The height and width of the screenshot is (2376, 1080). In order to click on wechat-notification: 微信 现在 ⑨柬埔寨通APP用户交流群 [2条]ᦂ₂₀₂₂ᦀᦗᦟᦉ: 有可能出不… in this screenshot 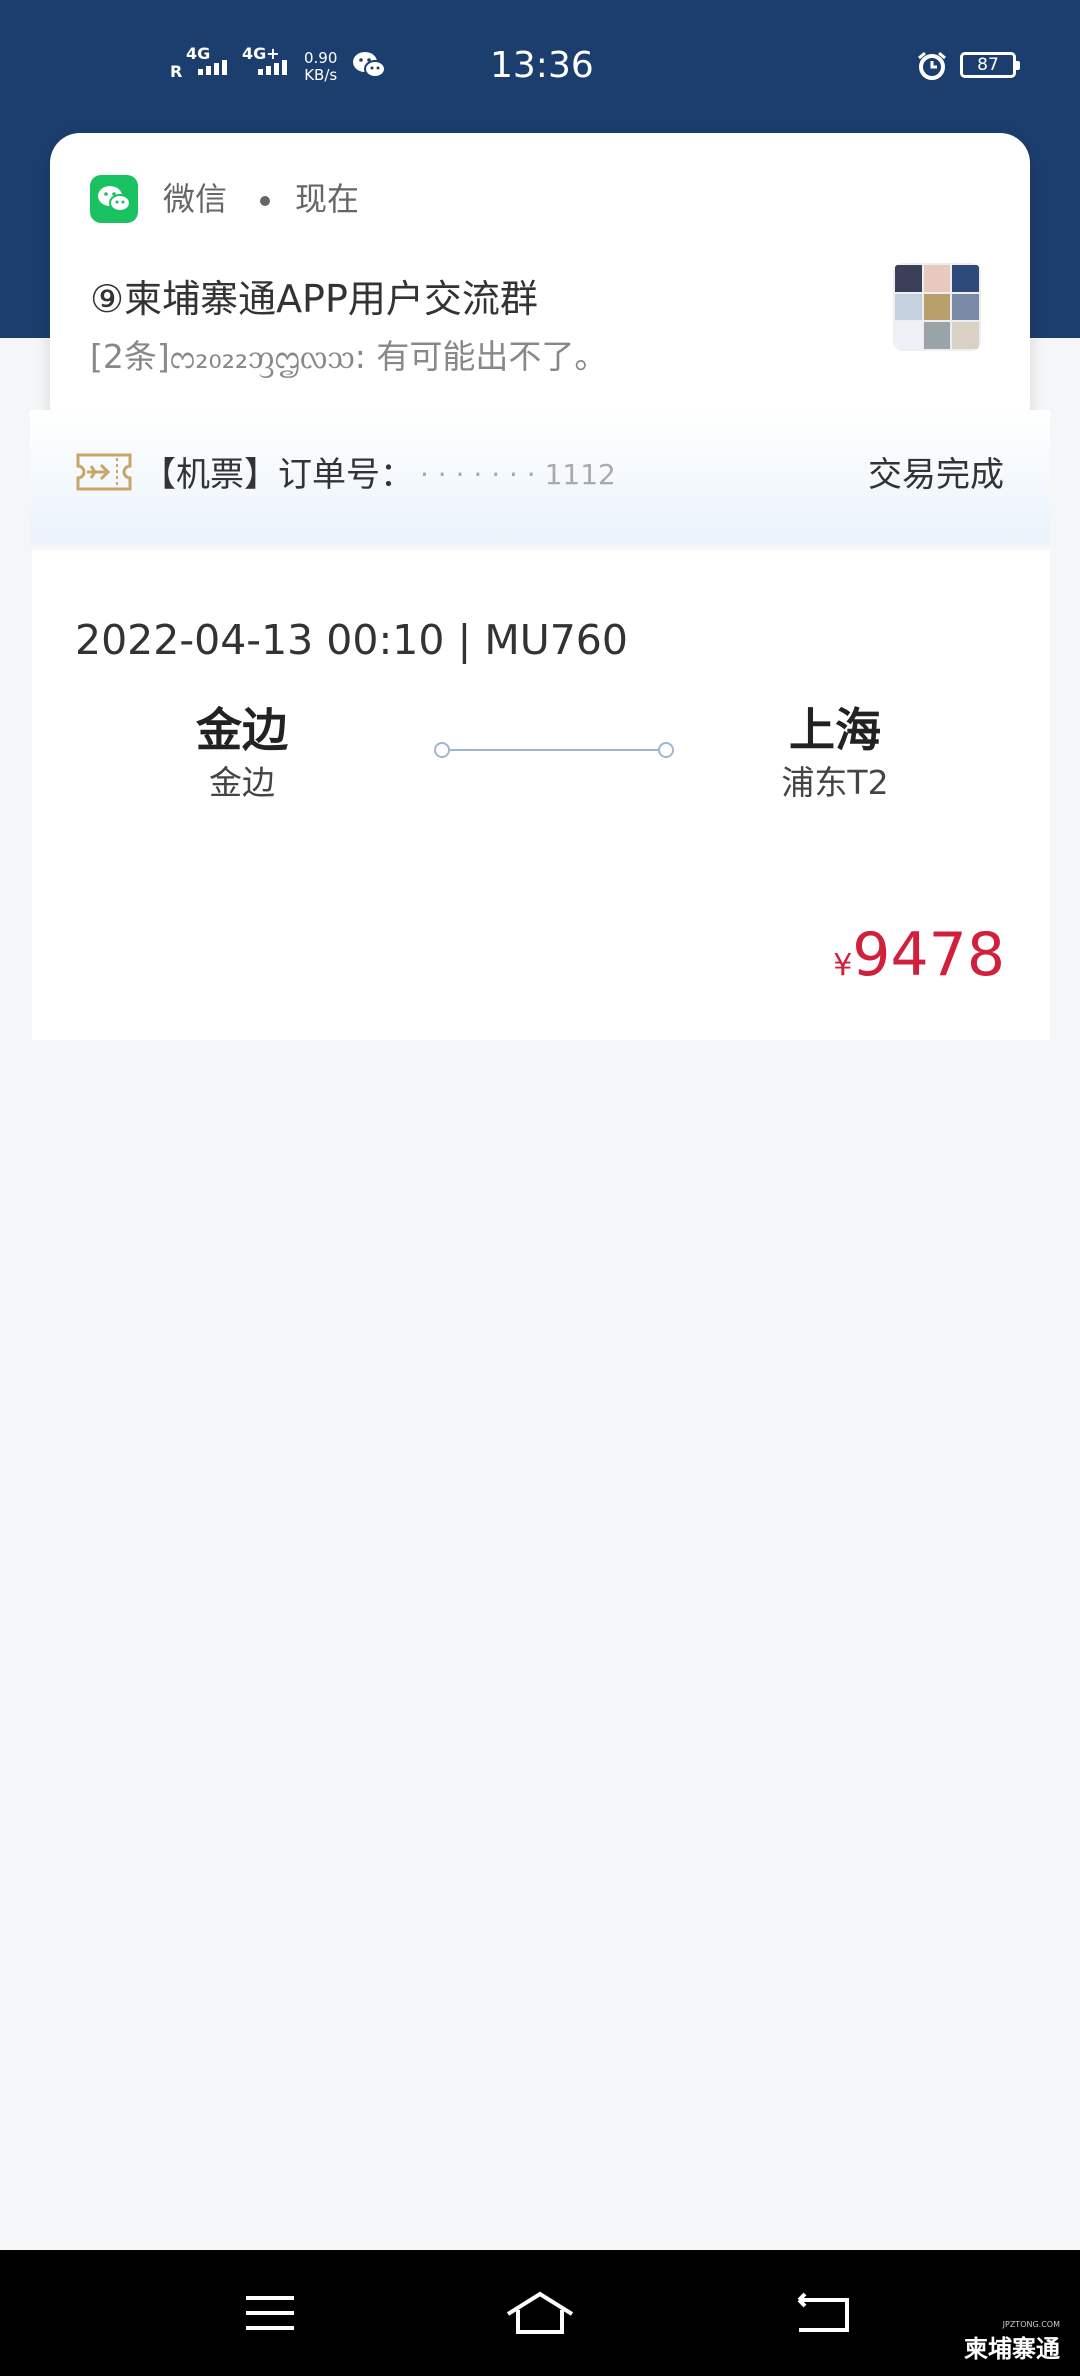, I will do `click(540, 283)`.